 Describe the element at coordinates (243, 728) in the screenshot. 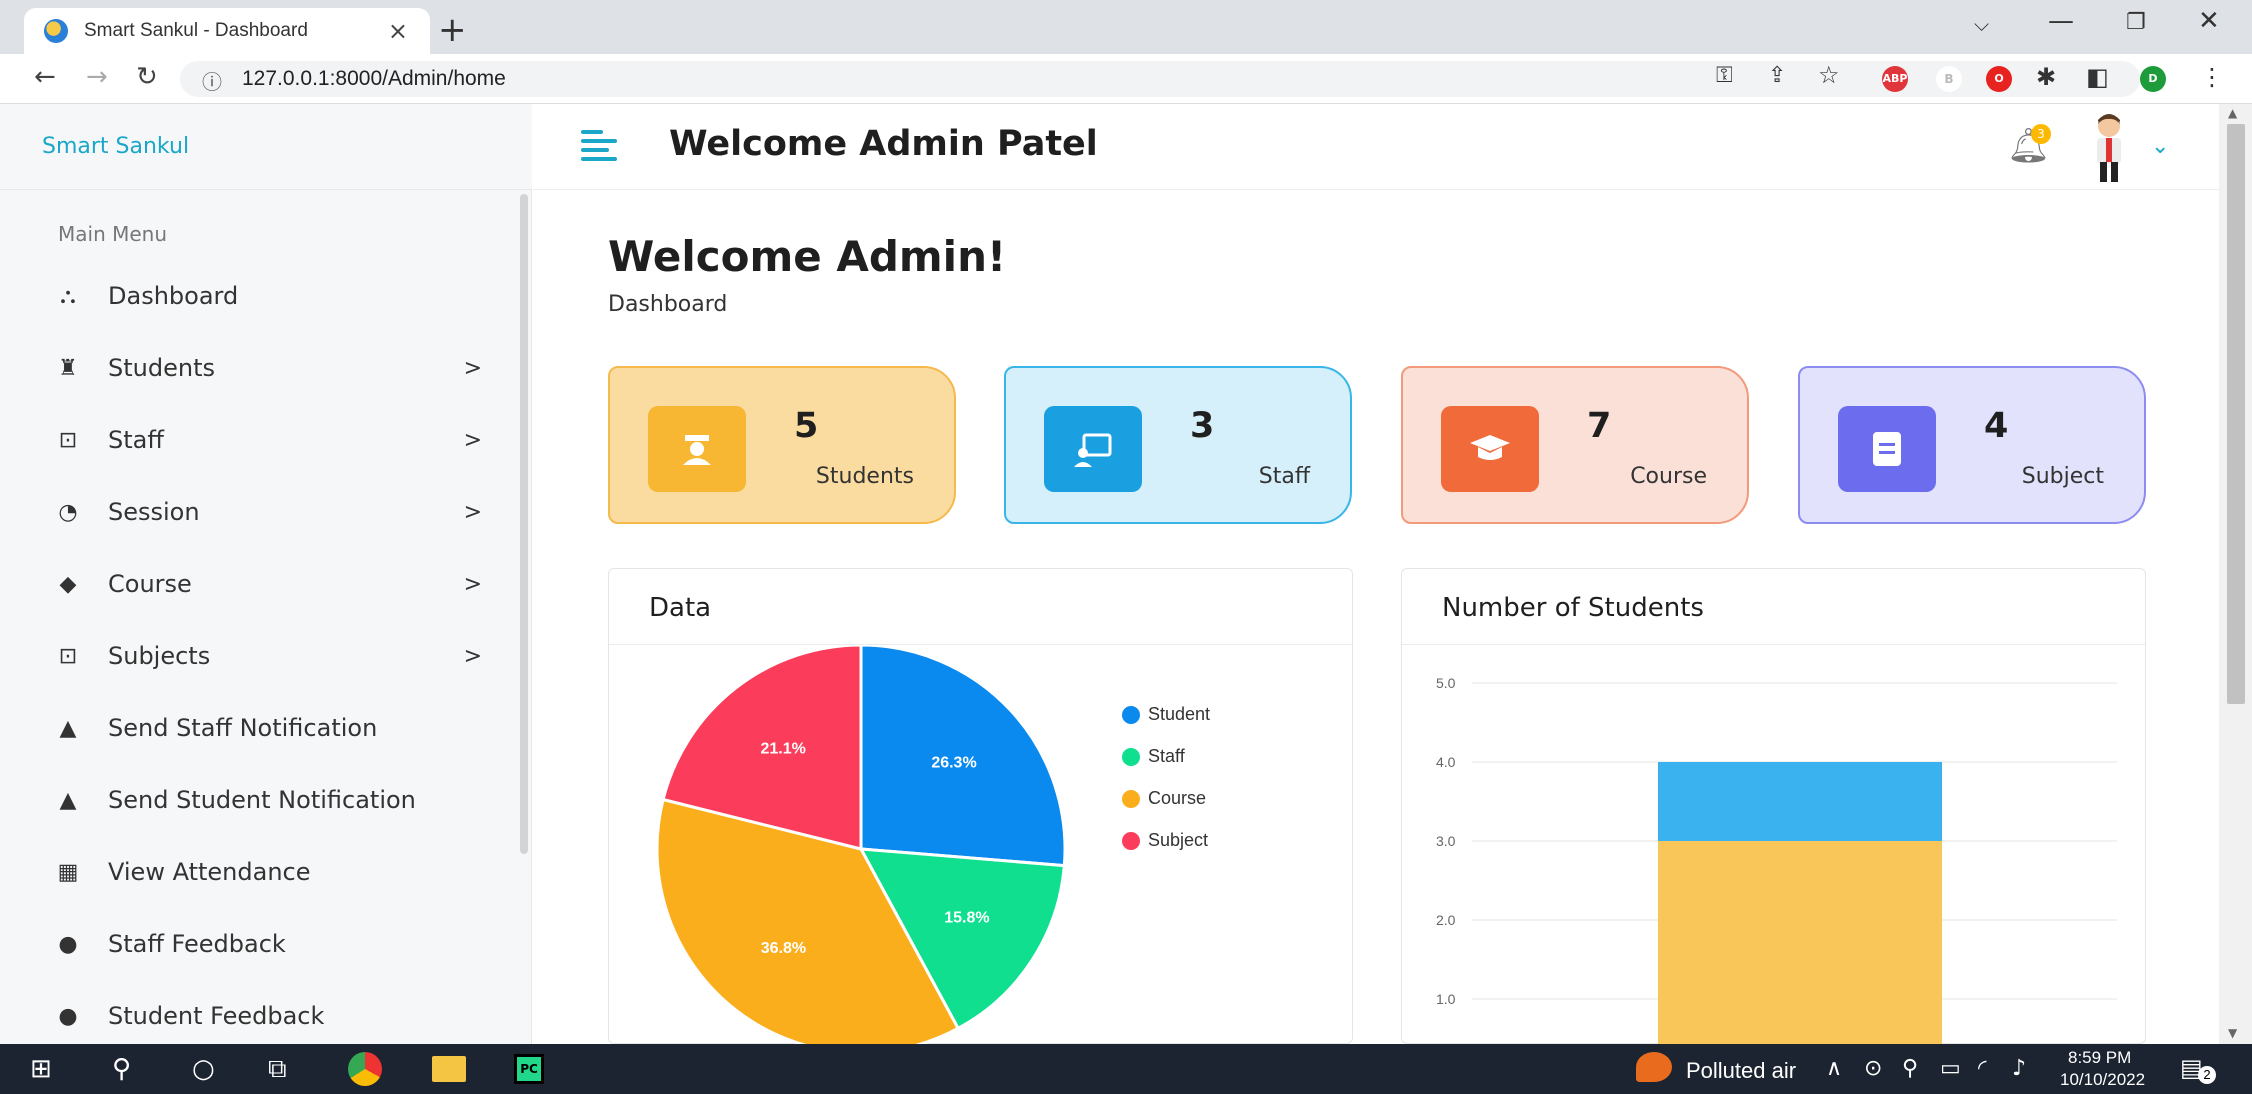

I see `sidebar-item-label: Send Staff Notification` at that location.